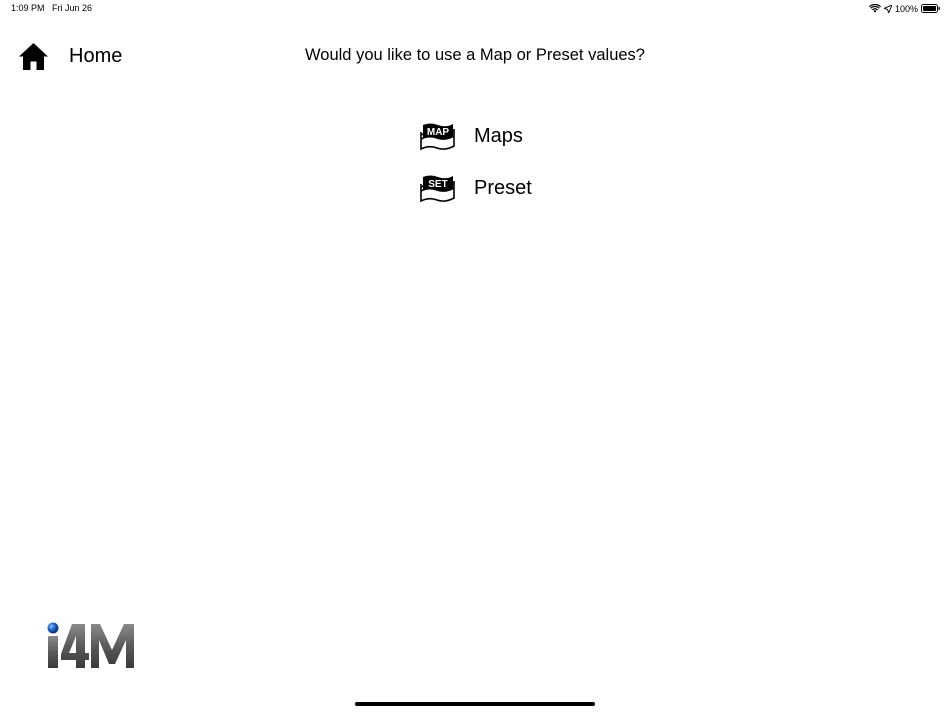 The width and height of the screenshot is (950, 712). Describe the element at coordinates (887, 8) in the screenshot. I see `location-icon` at that location.